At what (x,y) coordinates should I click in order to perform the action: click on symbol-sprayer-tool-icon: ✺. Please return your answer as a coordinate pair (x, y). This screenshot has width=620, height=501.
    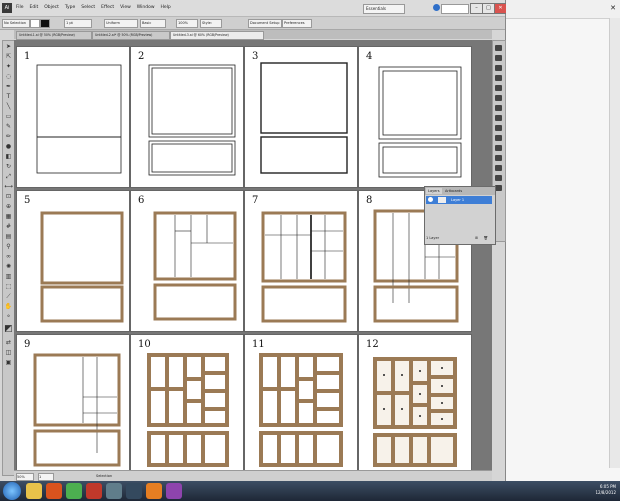
    Looking at the image, I should click on (8, 267).